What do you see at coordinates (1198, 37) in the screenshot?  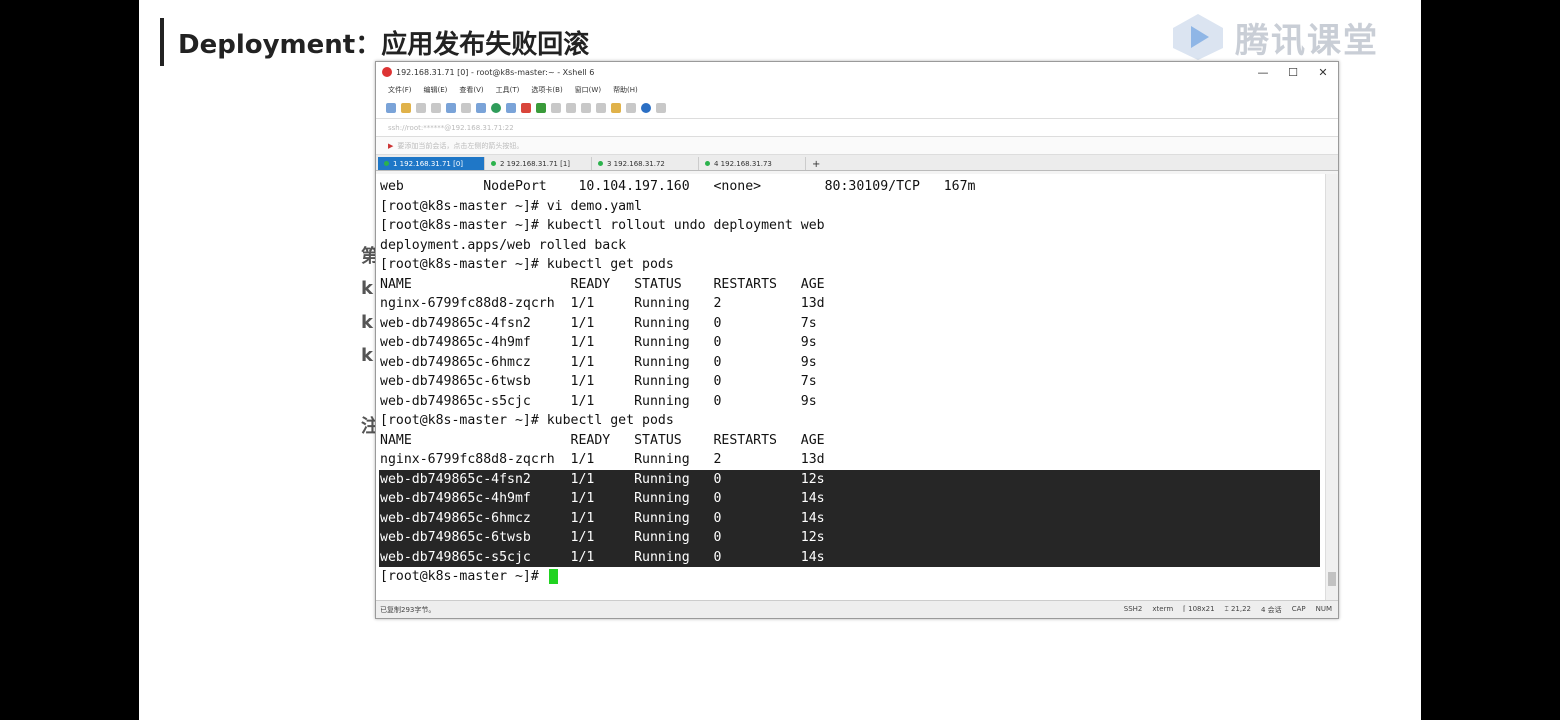 I see `play-logo-icon` at bounding box center [1198, 37].